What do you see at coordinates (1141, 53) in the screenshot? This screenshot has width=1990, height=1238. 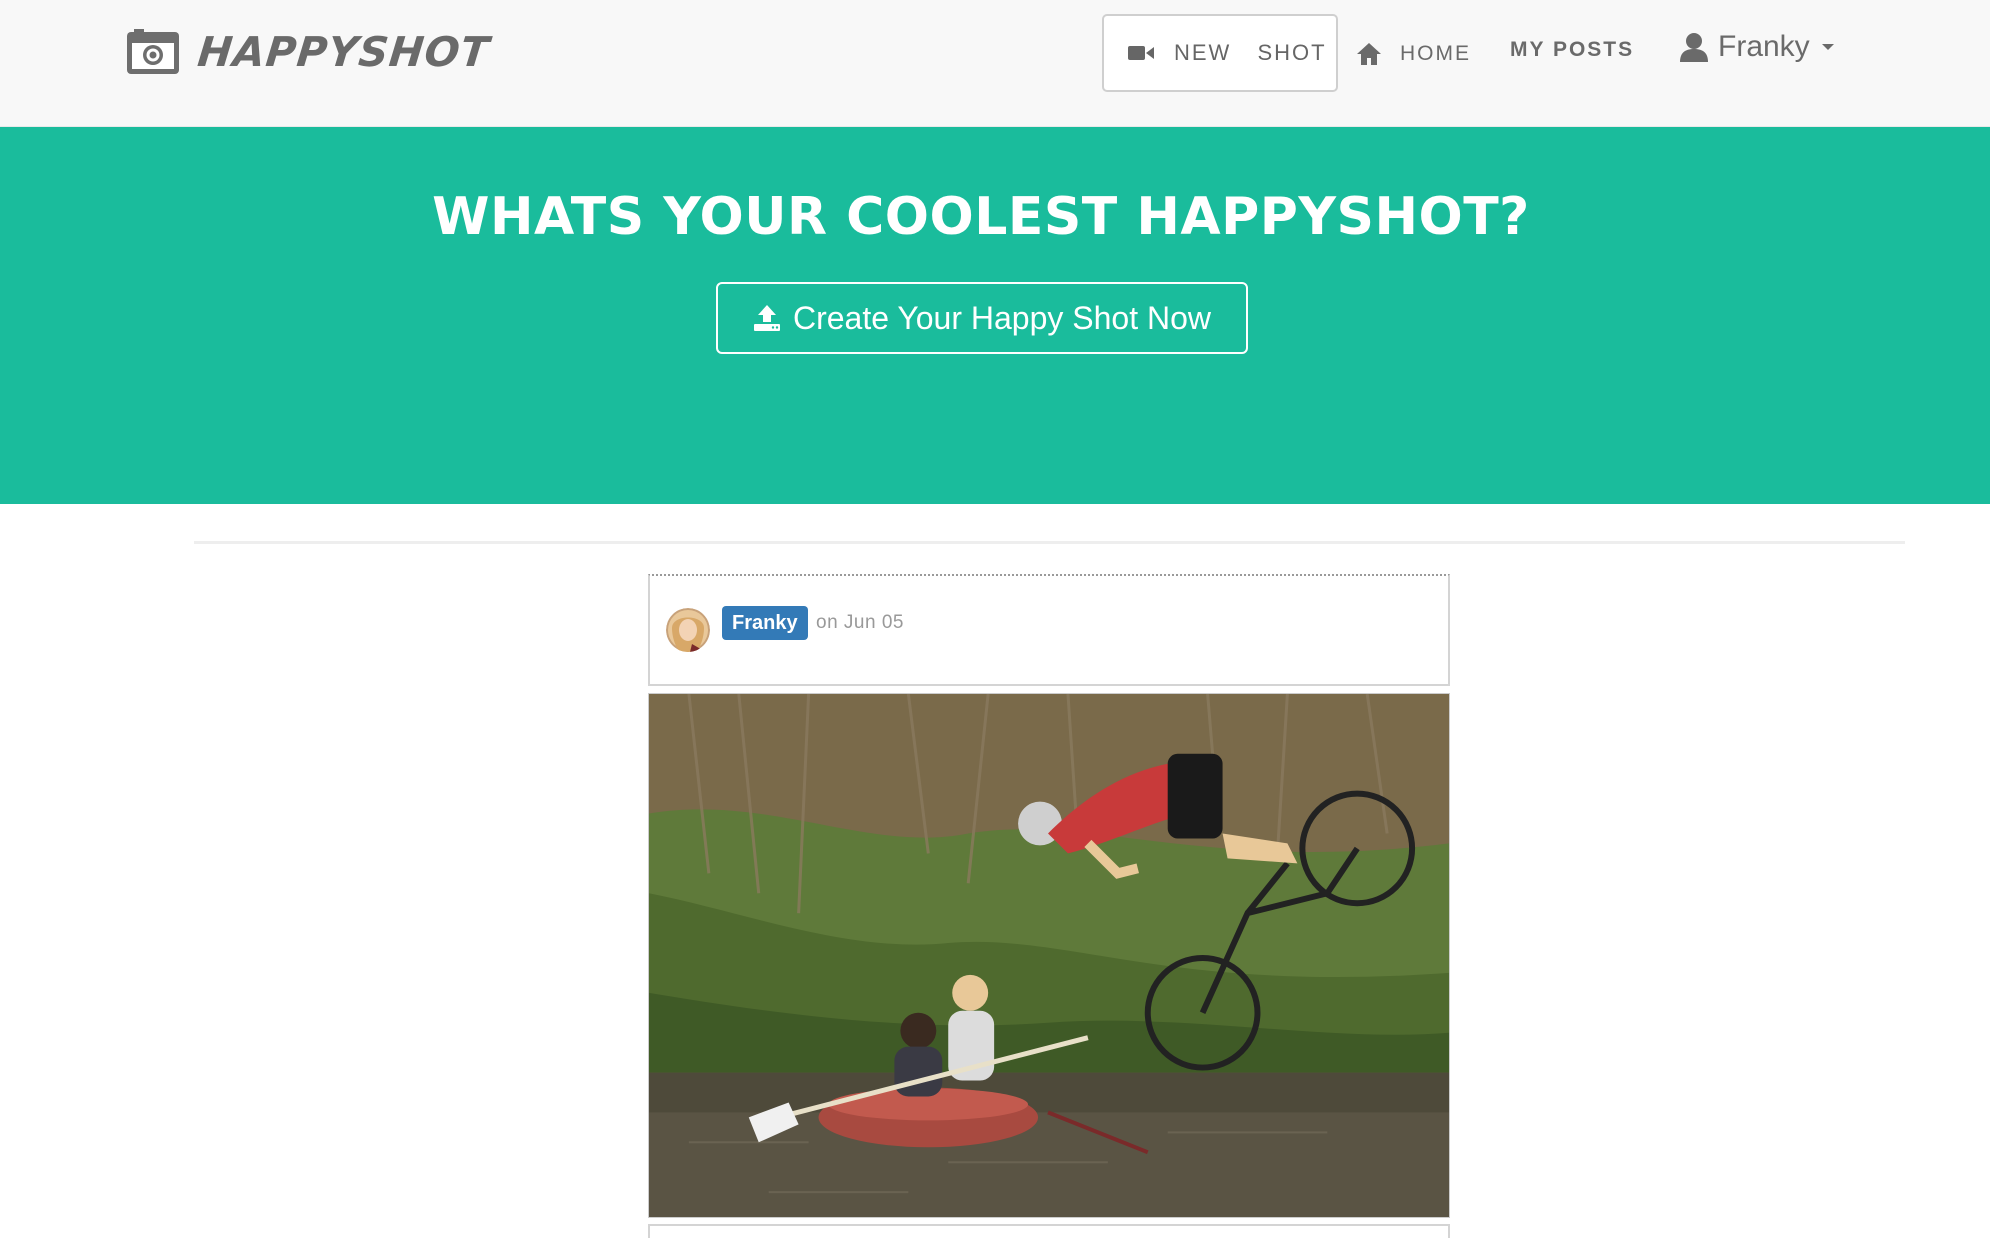 I see `video-camera-icon` at bounding box center [1141, 53].